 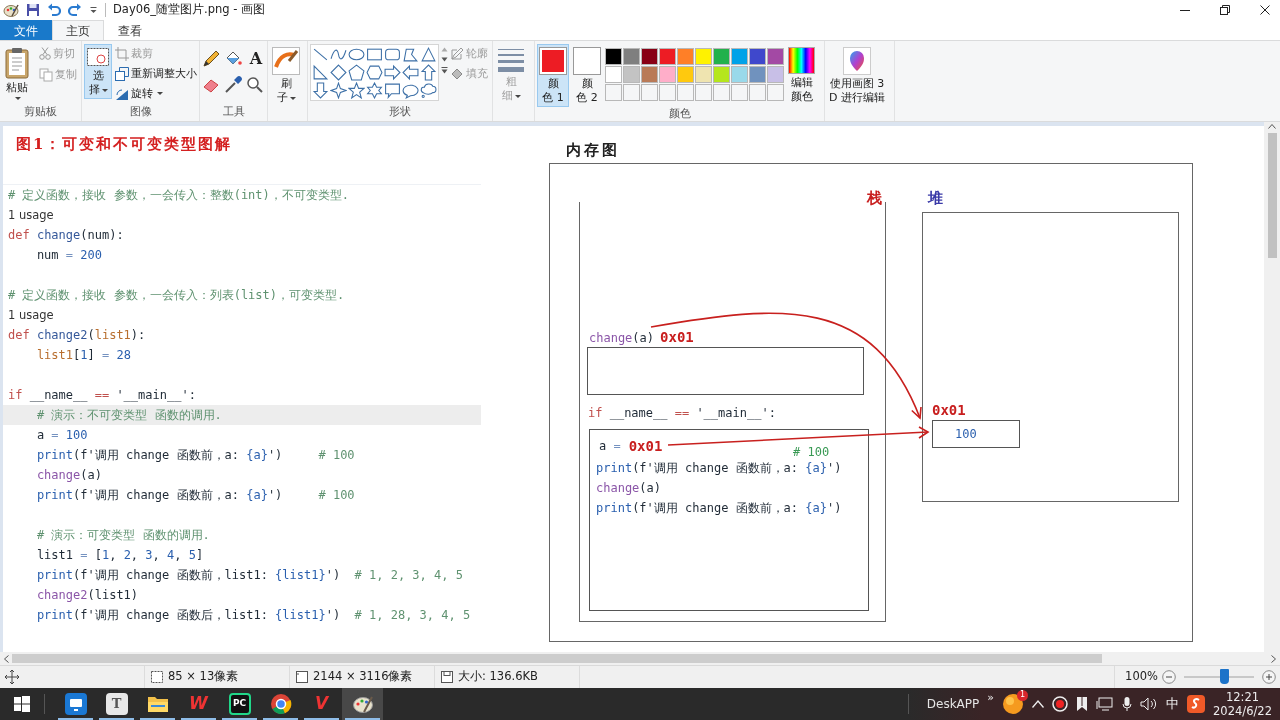 I want to click on dropdown-icon, so click(x=93, y=10).